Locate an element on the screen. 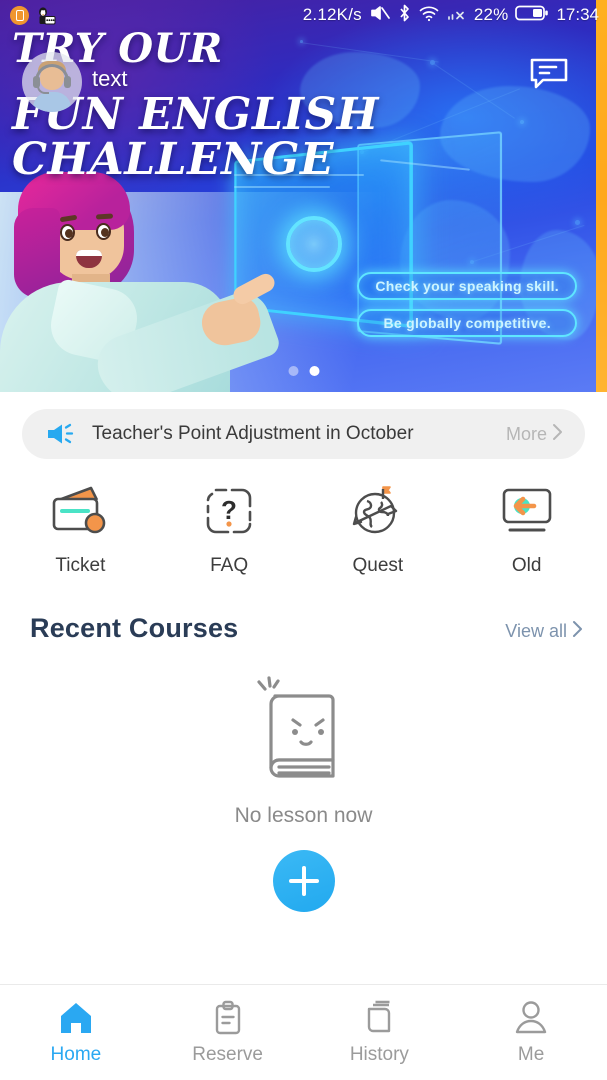 This screenshot has height=1080, width=607. battery-icon is located at coordinates (532, 15).